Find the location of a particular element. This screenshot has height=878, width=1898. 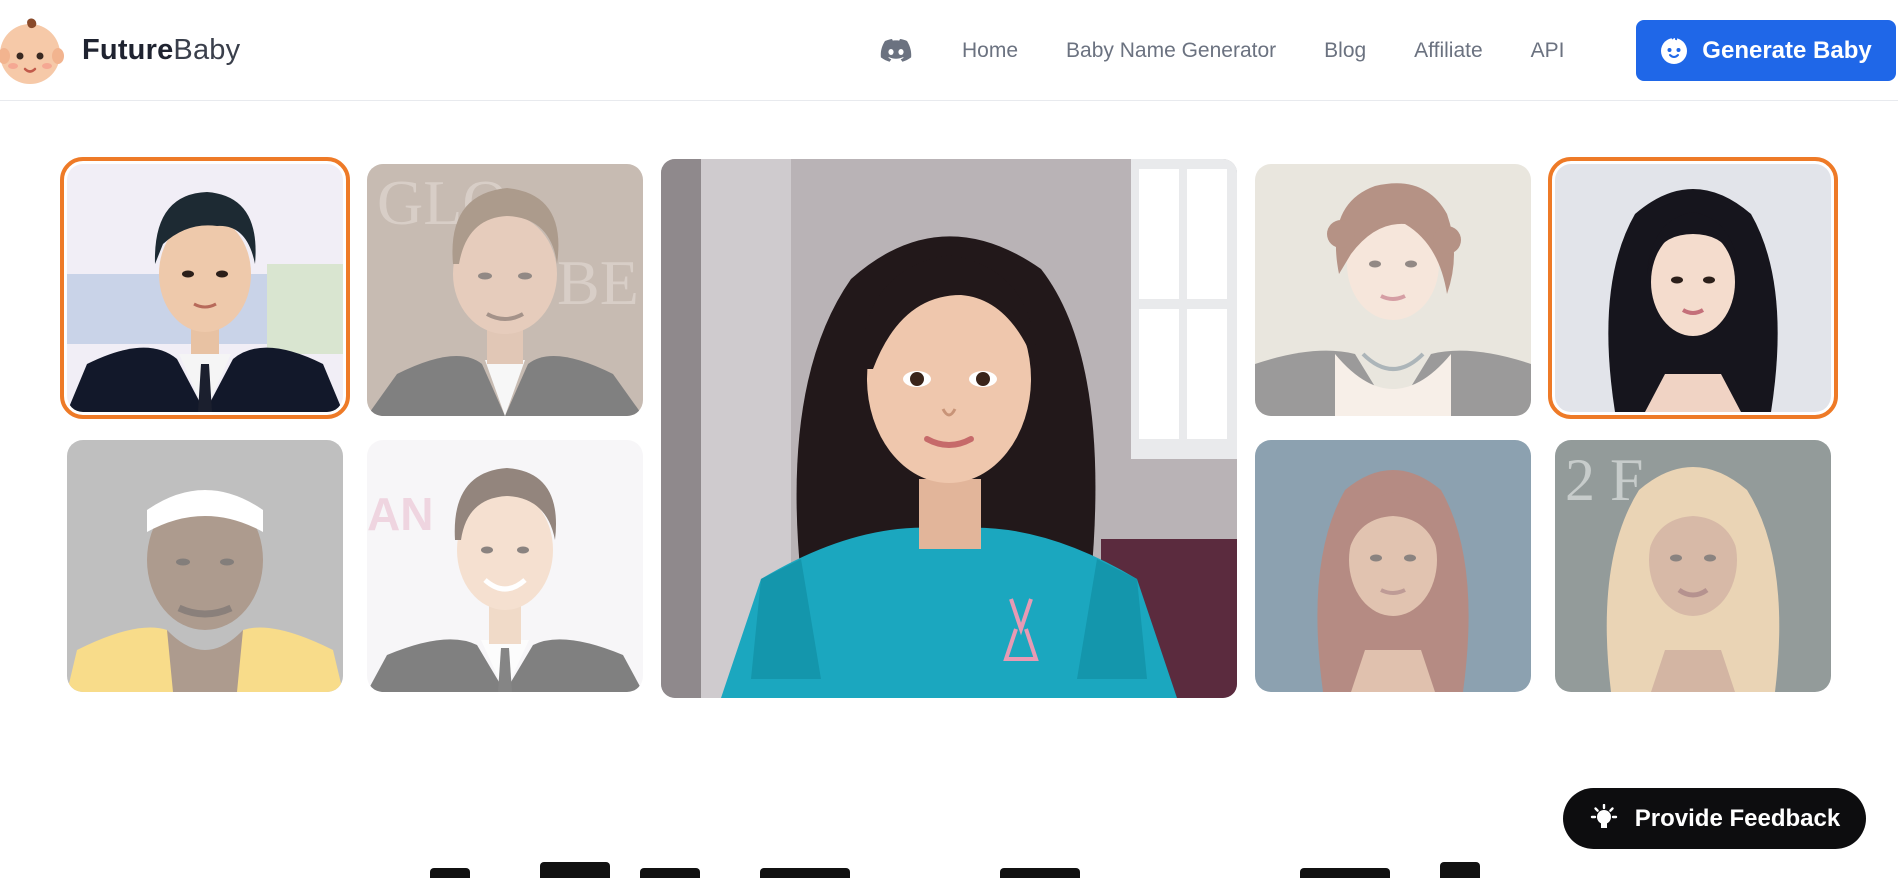

parent-photo-tile: GLO BE is located at coordinates (505, 290).